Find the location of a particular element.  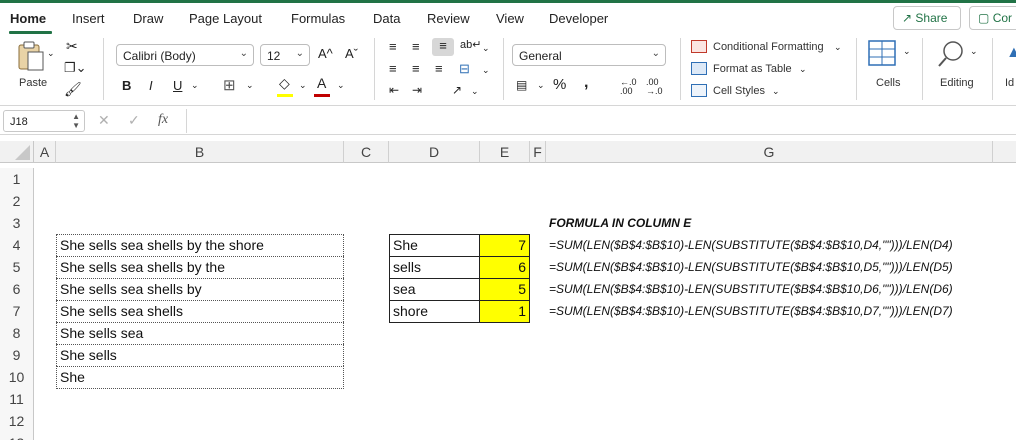

decrease-decimal-button: .00 →.0 is located at coordinates (655, 87).